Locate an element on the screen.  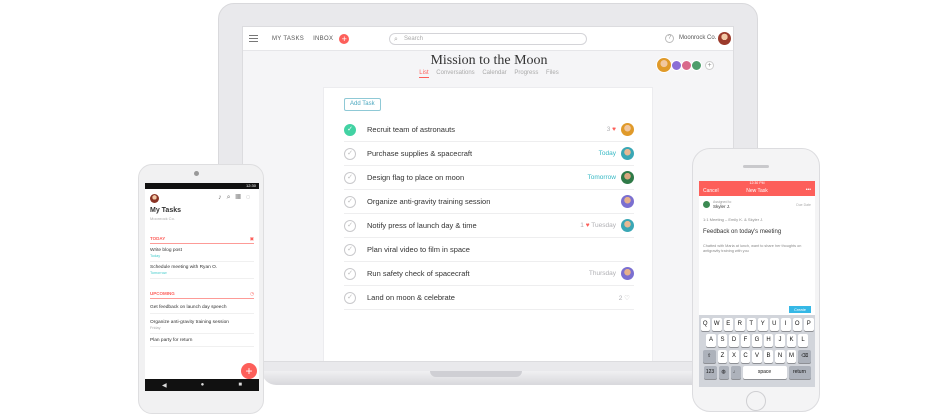
help-button: ? is located at coordinates (669, 38).